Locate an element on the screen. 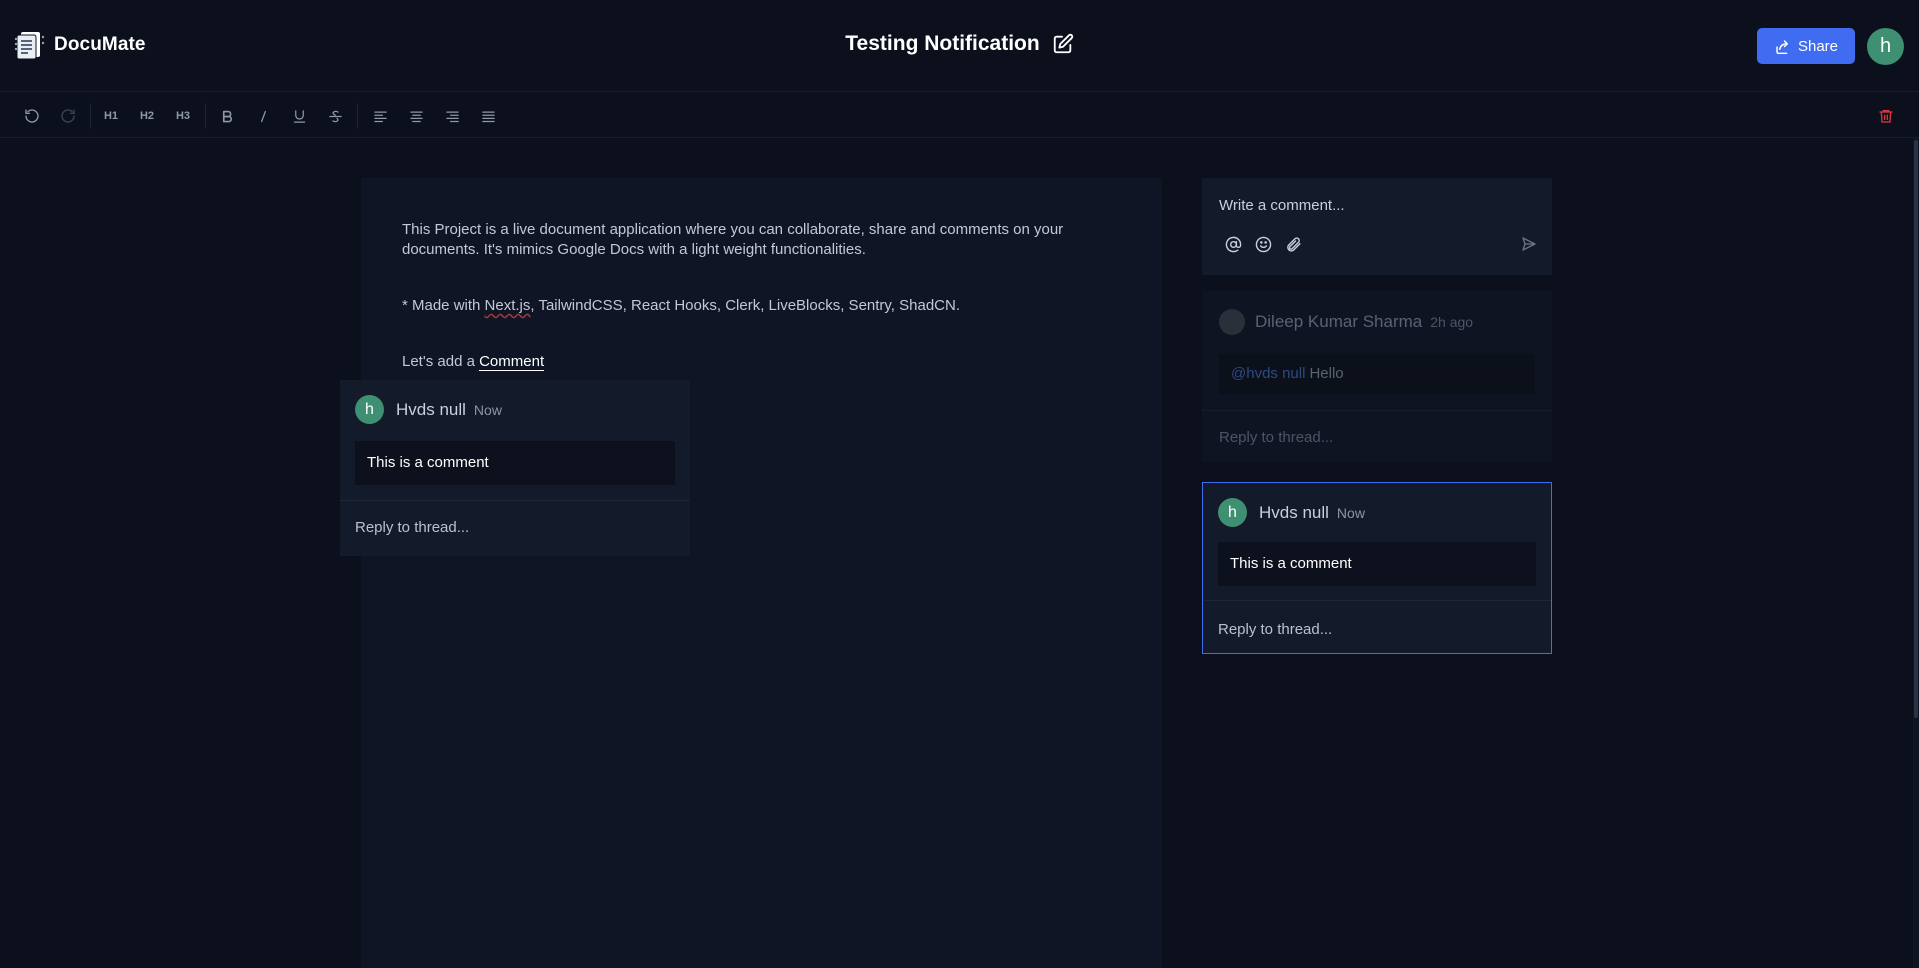 This screenshot has height=968, width=1919. align-justify-button is located at coordinates (488, 116).